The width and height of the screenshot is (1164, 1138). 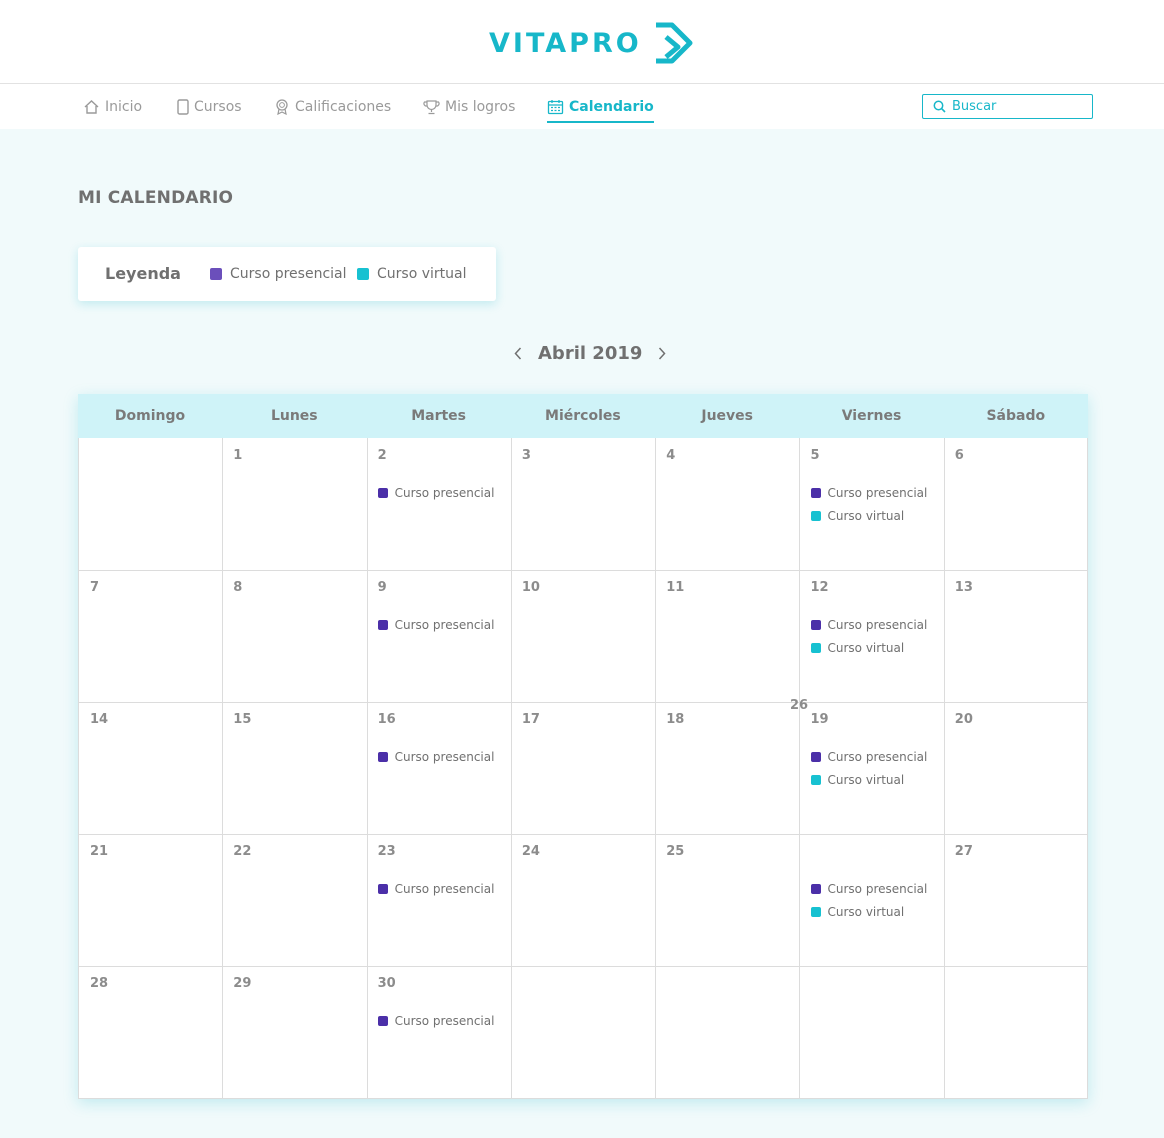 What do you see at coordinates (439, 504) in the screenshot?
I see `calendar-day-cell: 2 Curso presencial` at bounding box center [439, 504].